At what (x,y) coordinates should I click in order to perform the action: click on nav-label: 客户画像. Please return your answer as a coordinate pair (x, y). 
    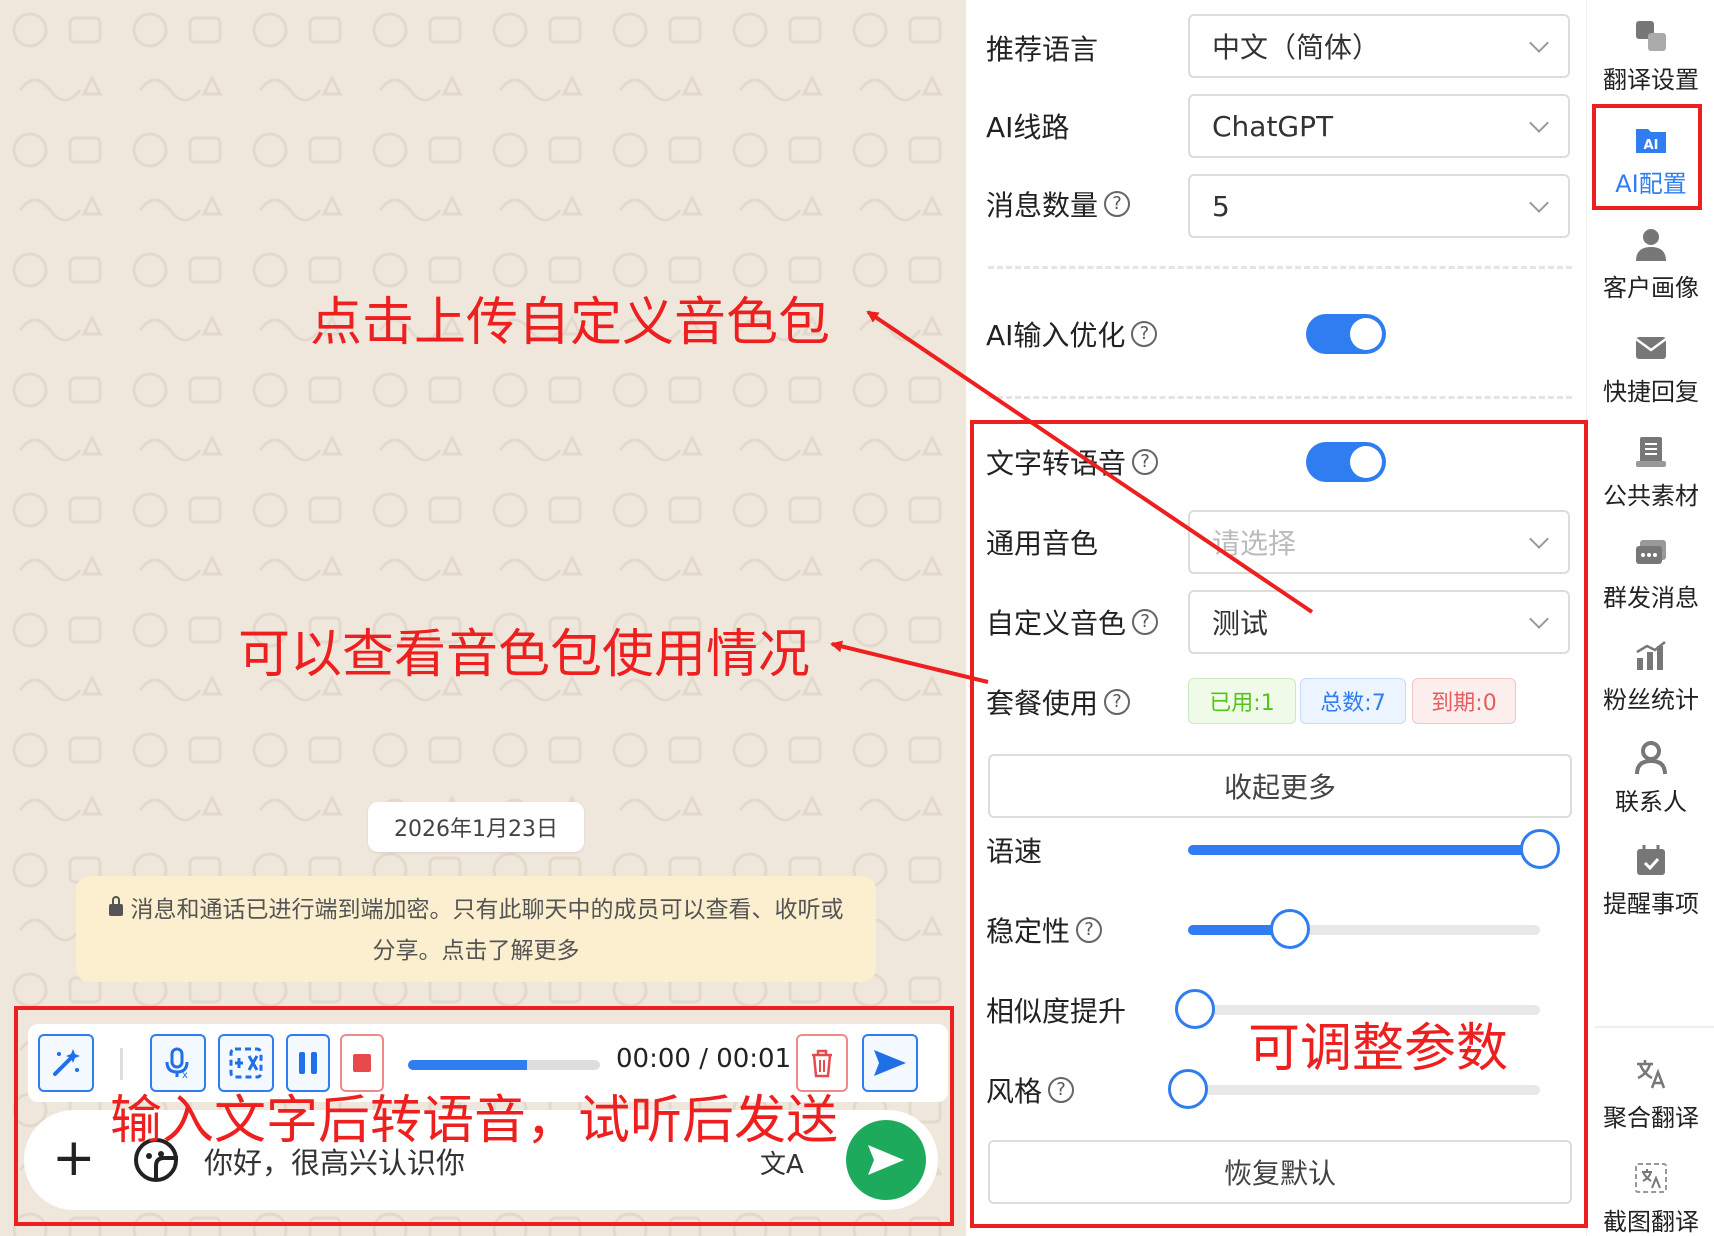
    Looking at the image, I should click on (1651, 287).